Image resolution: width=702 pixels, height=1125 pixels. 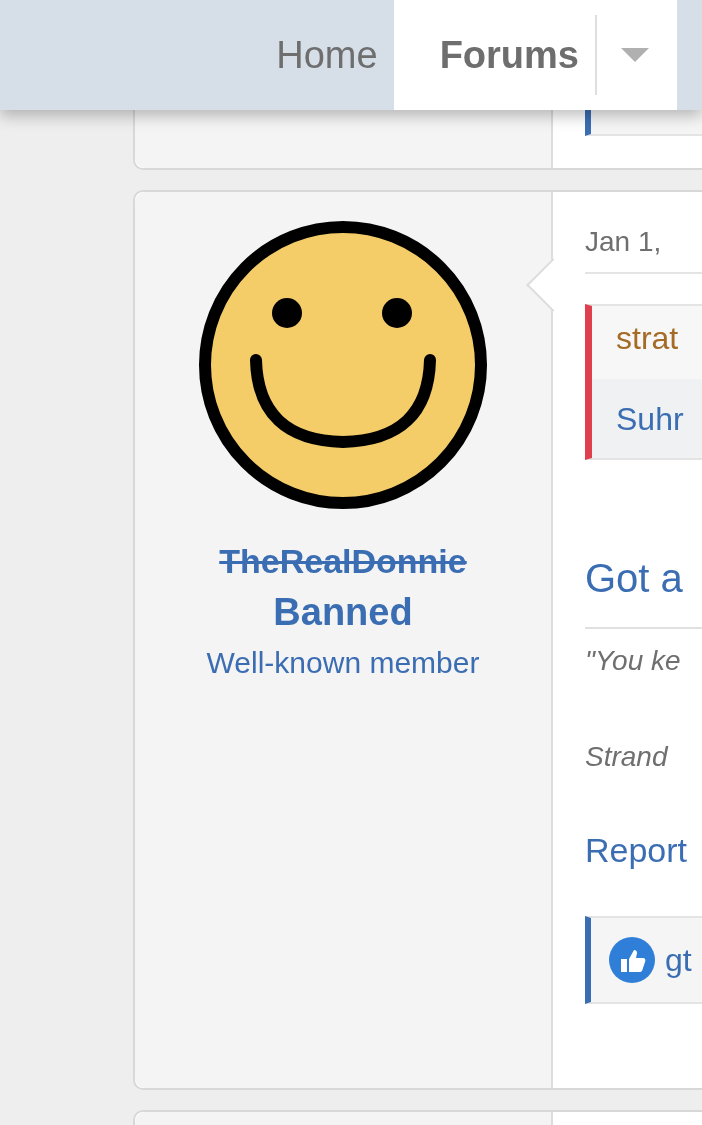 I want to click on reactions-link: gt, so click(x=678, y=960).